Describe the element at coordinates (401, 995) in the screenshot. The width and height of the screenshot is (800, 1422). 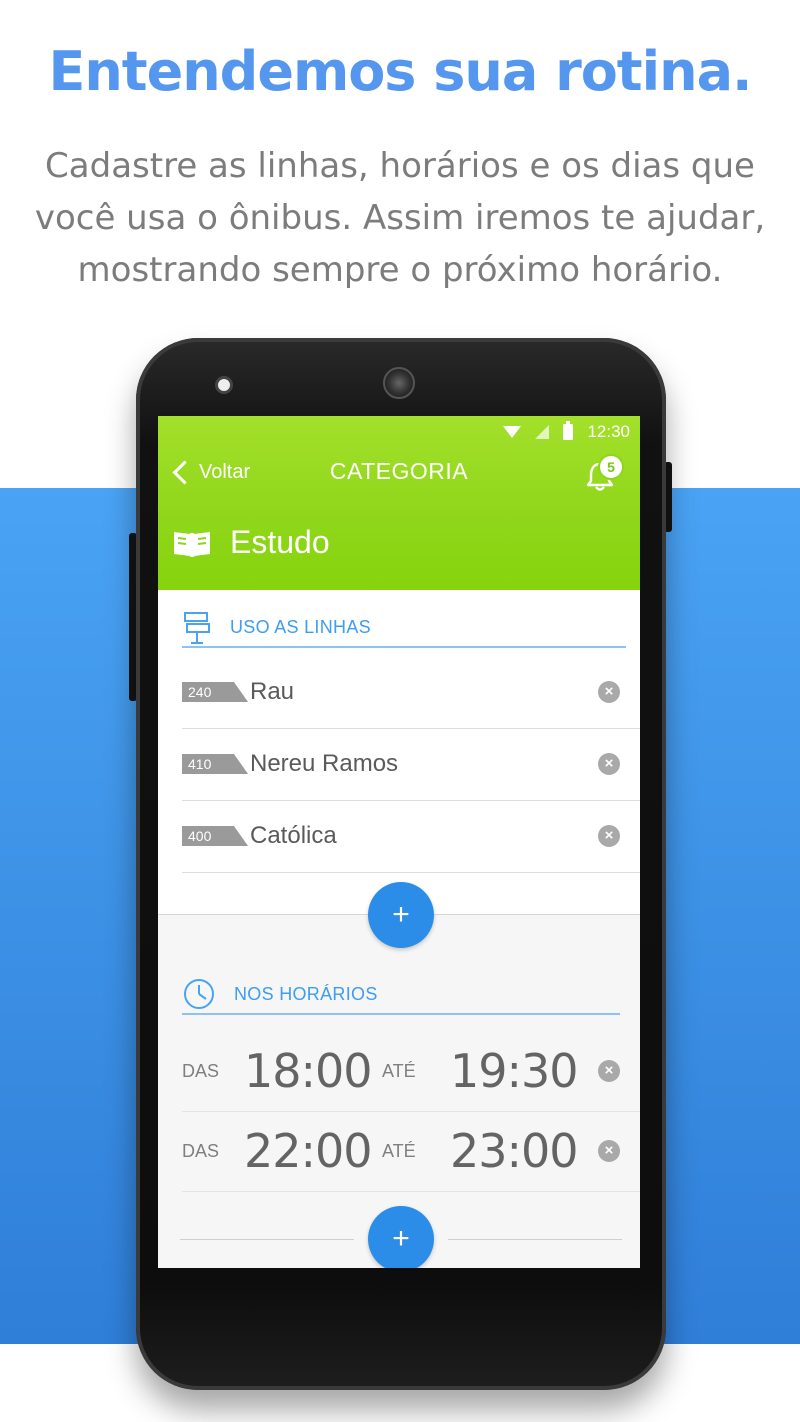
I see `times-section-header: NOS HORÁRIOS` at that location.